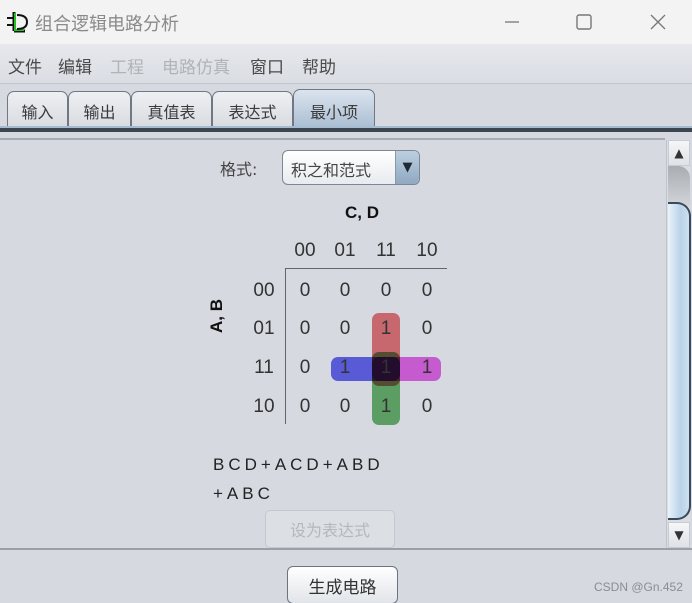  I want to click on menu-window: 窗口, so click(267, 65).